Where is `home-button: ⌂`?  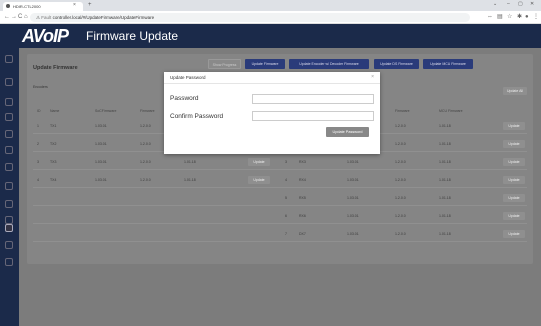
home-button: ⌂ is located at coordinates (26, 17).